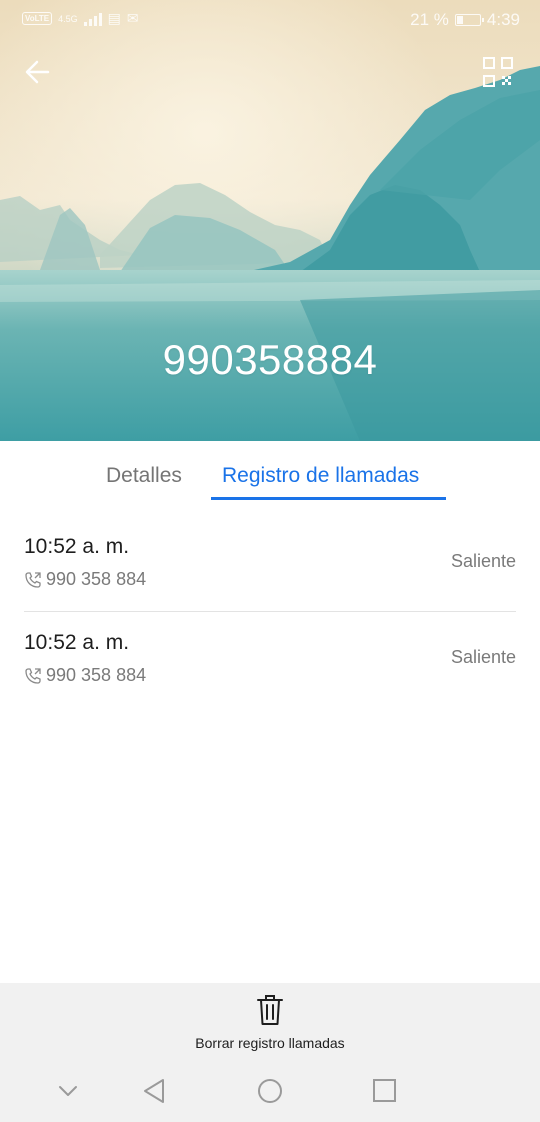 The height and width of the screenshot is (1122, 540). What do you see at coordinates (270, 1043) in the screenshot?
I see `delete-call-log-label: Borrar registro llamadas` at bounding box center [270, 1043].